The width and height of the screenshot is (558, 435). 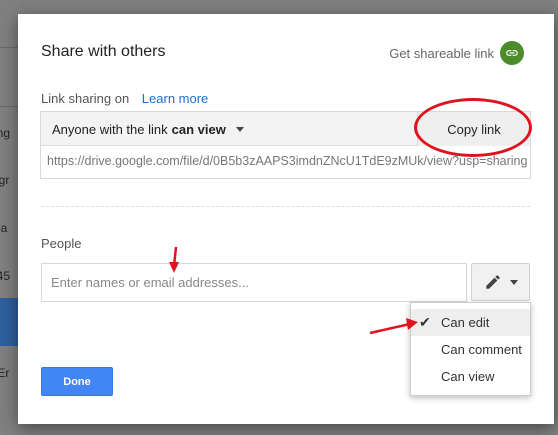 What do you see at coordinates (465, 322) in the screenshot?
I see `menu-item-label: Can edit` at bounding box center [465, 322].